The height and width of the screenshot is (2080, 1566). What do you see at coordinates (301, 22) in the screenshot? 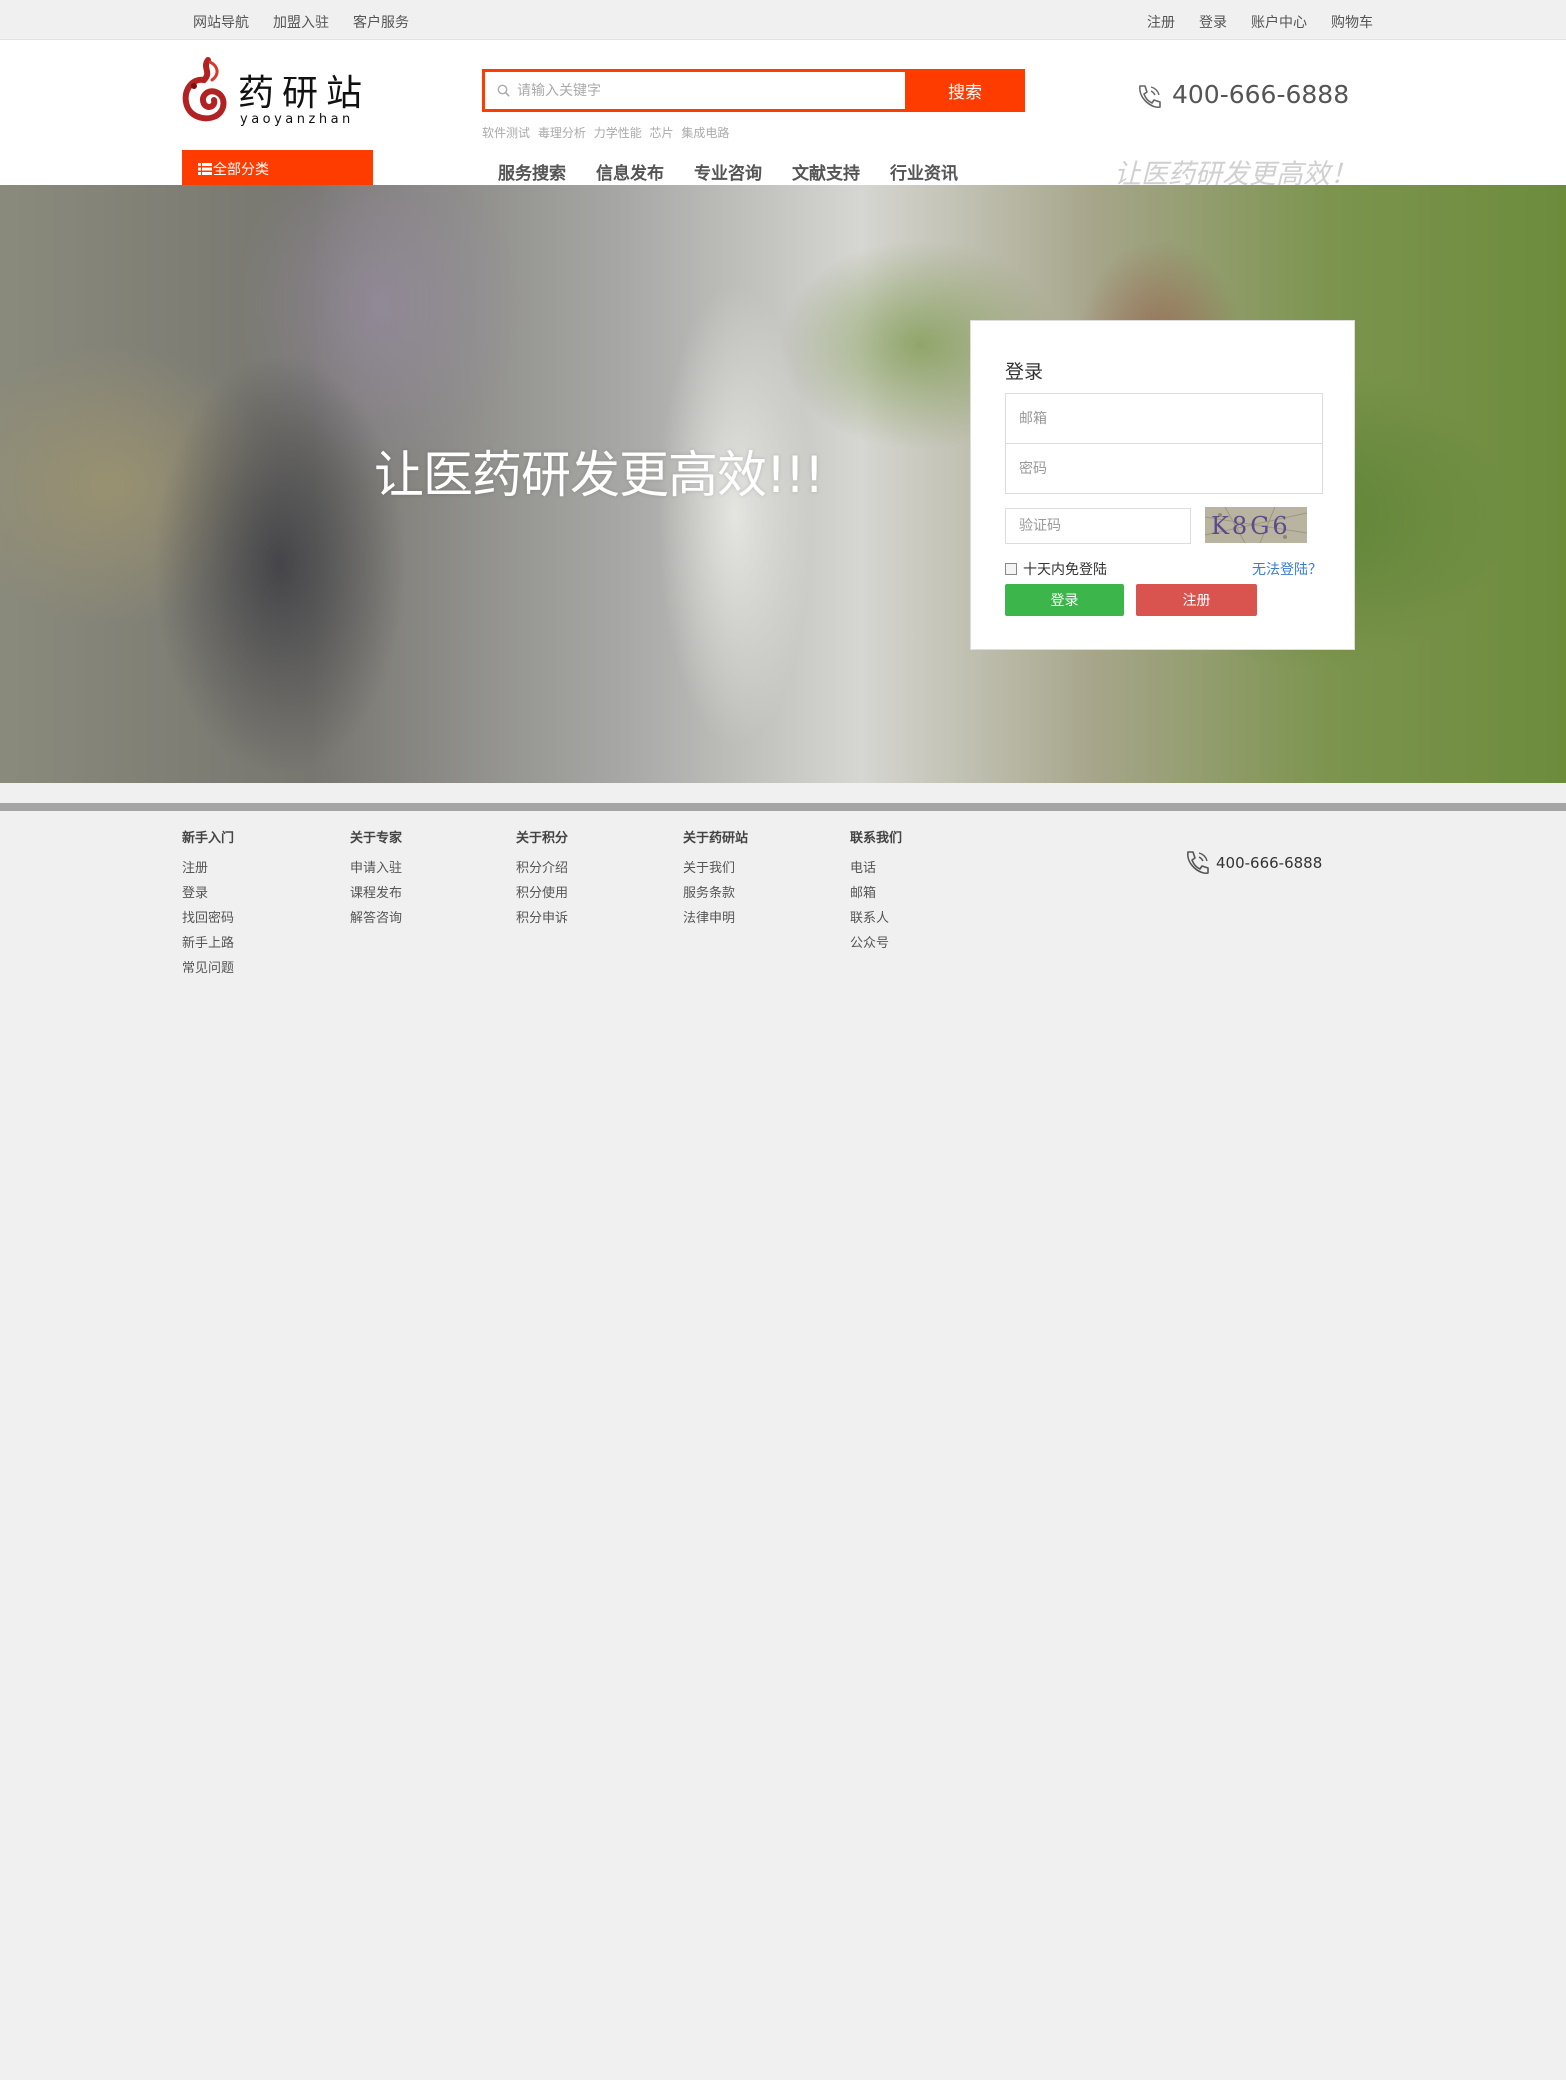
I see `topbar-link-join: 加盟入驻` at bounding box center [301, 22].